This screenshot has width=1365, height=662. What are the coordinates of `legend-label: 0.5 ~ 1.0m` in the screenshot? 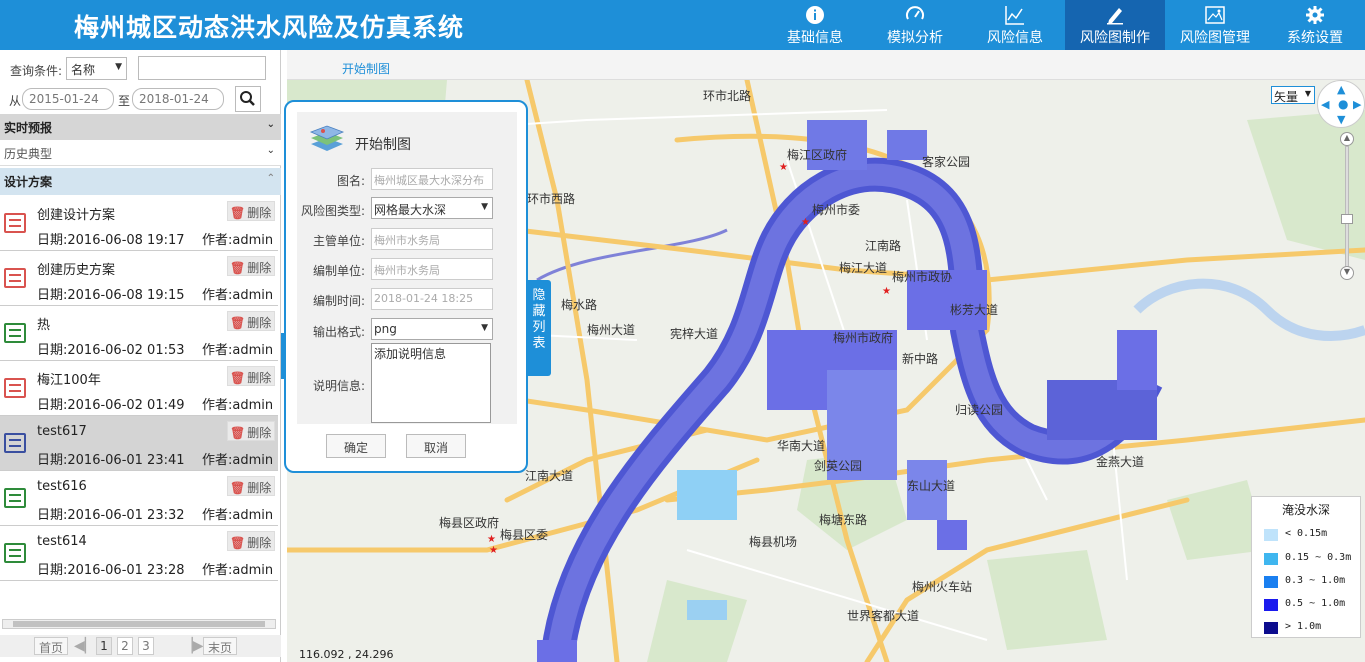 It's located at (1315, 603).